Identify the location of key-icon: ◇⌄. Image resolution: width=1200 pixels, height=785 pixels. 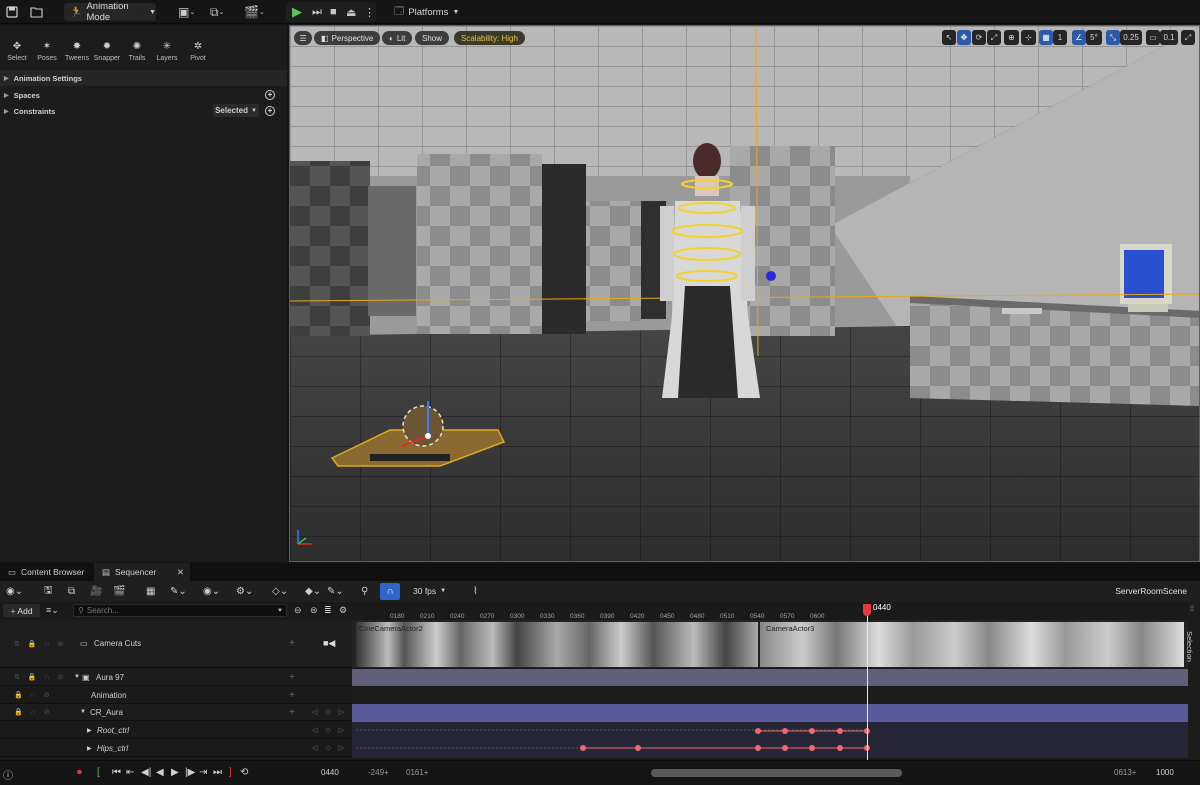
(280, 591).